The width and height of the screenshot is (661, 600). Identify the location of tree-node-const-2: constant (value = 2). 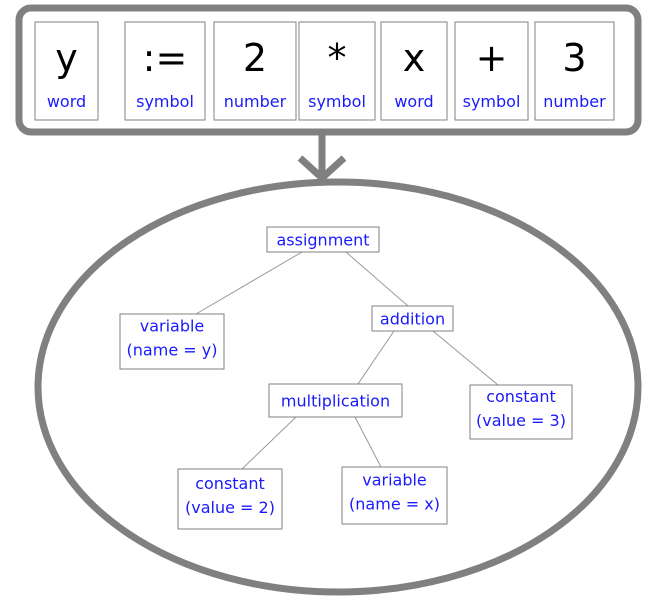
(230, 499).